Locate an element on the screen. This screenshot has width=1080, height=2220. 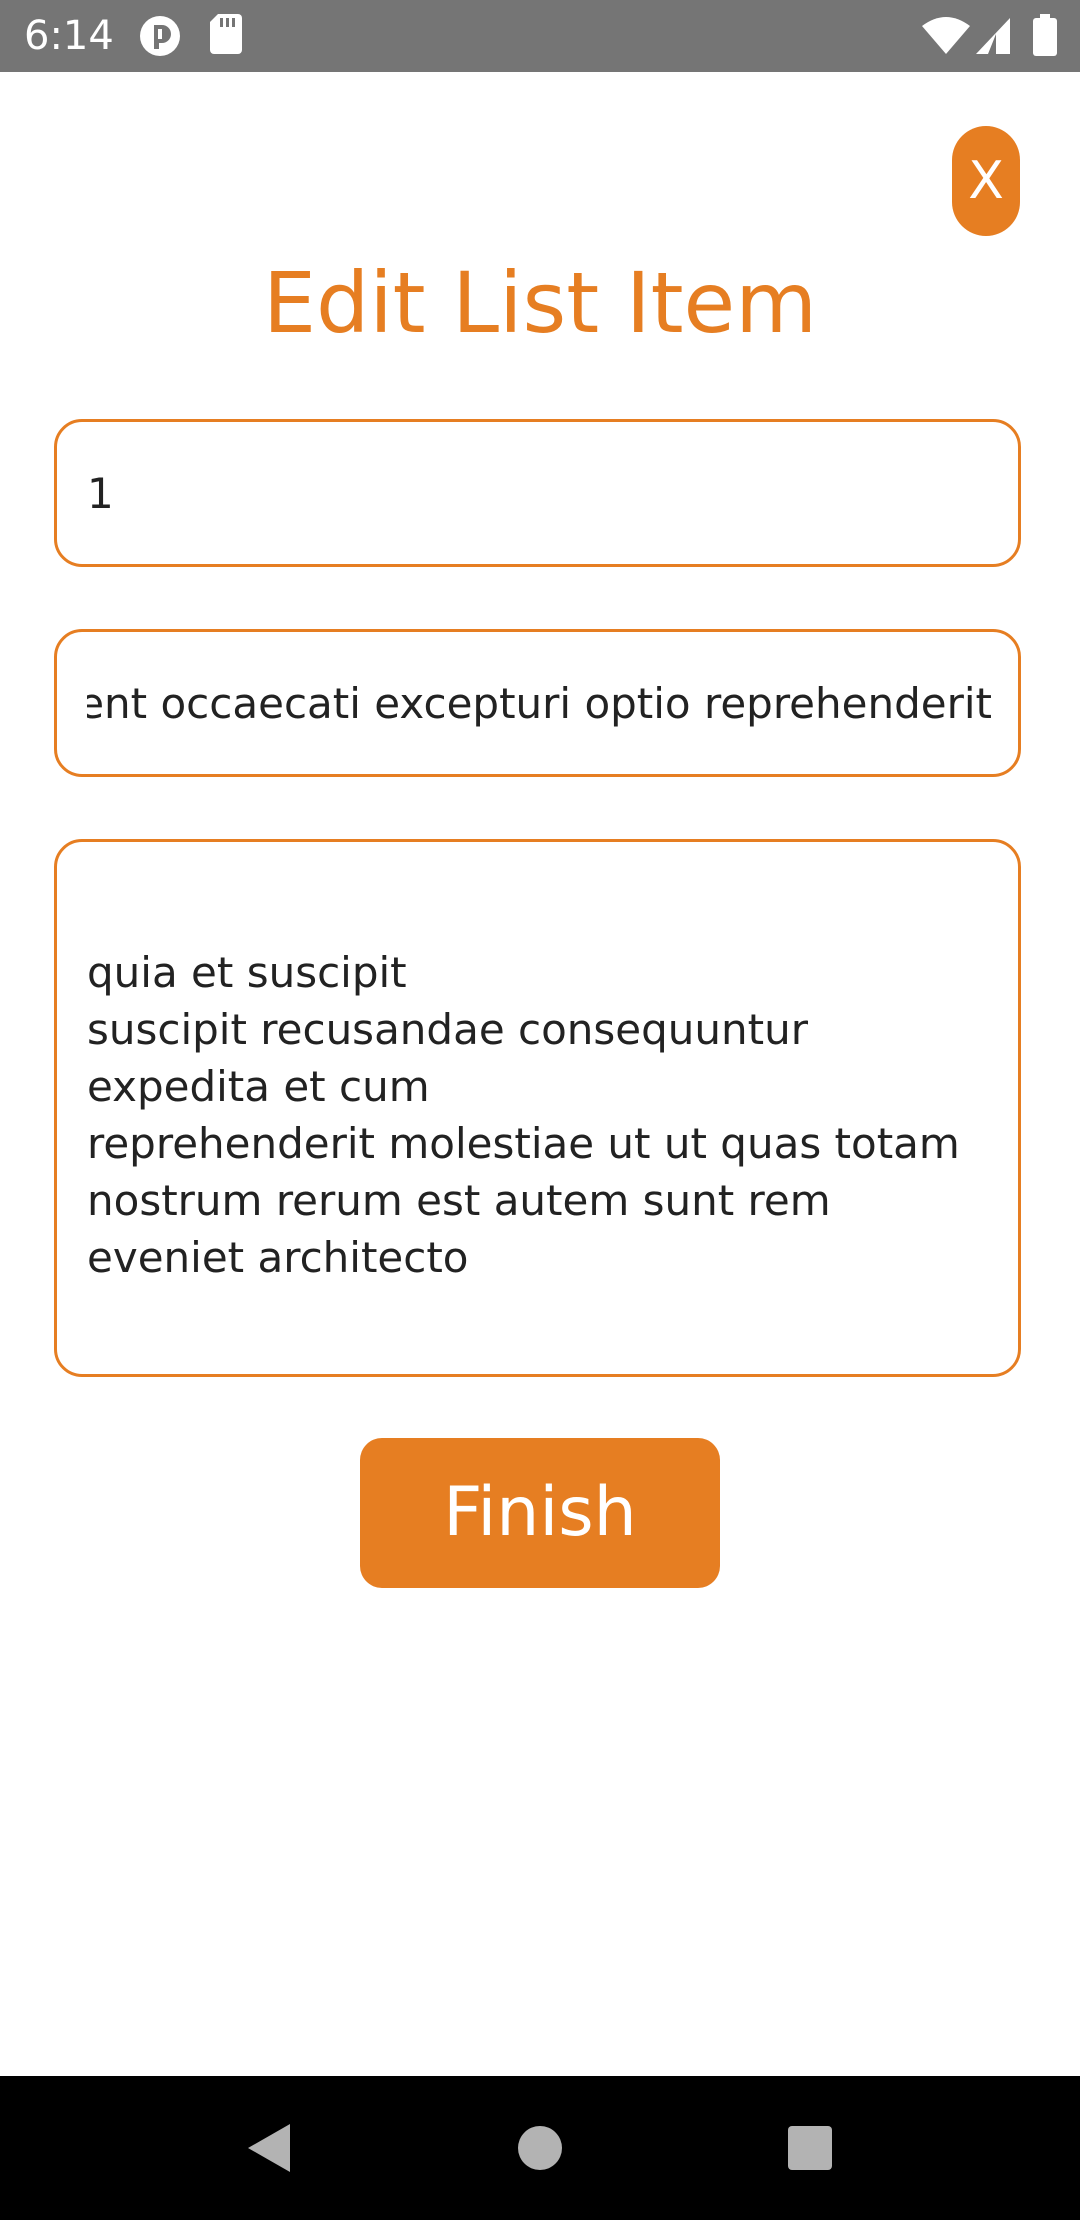
home-button is located at coordinates (540, 2148).